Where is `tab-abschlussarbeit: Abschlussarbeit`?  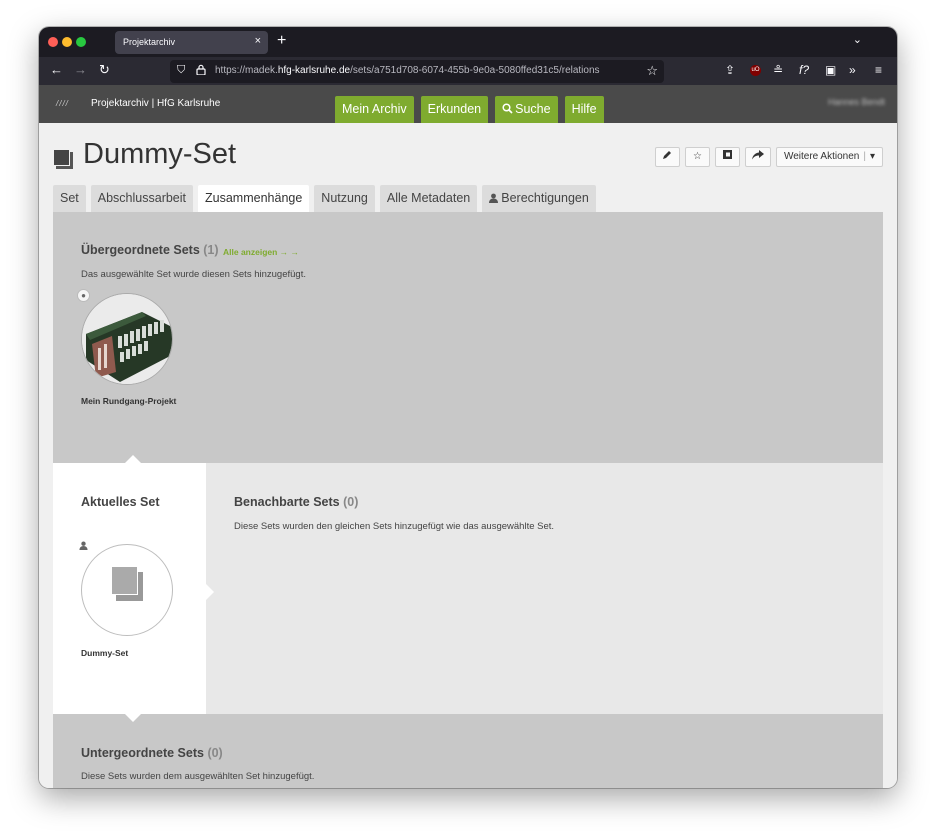 tab-abschlussarbeit: Abschlussarbeit is located at coordinates (142, 198).